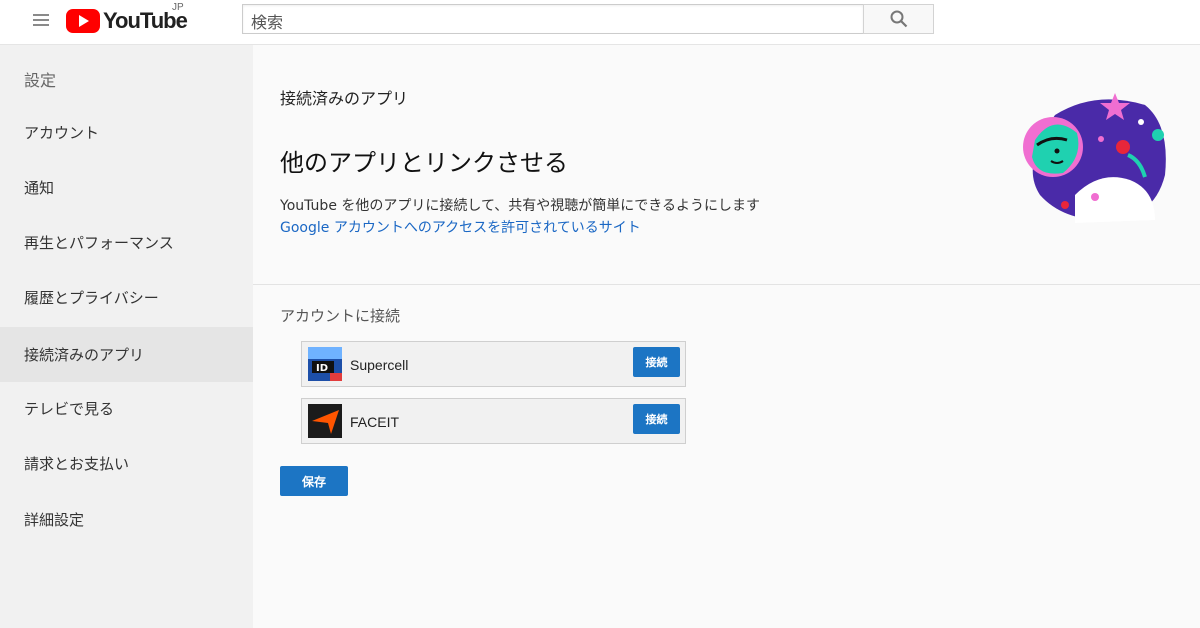 This screenshot has height=628, width=1200. I want to click on connected-apps-illustration, so click(1094, 158).